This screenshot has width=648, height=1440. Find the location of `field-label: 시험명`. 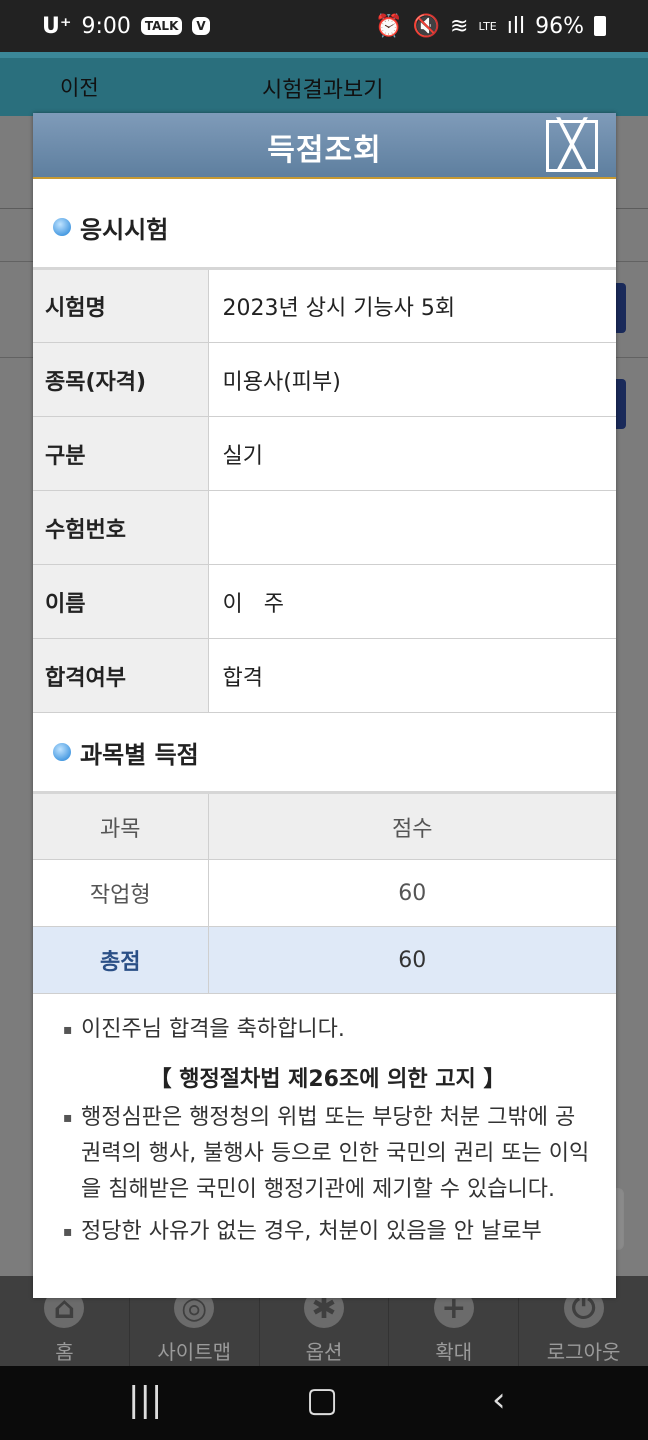

field-label: 시험명 is located at coordinates (121, 305).